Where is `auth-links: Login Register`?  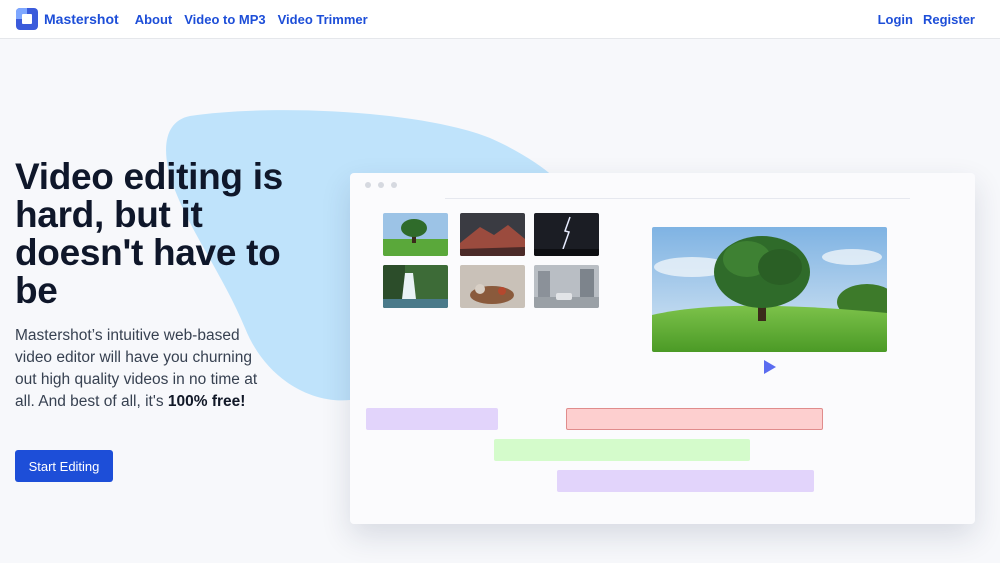
auth-links: Login Register is located at coordinates (931, 19).